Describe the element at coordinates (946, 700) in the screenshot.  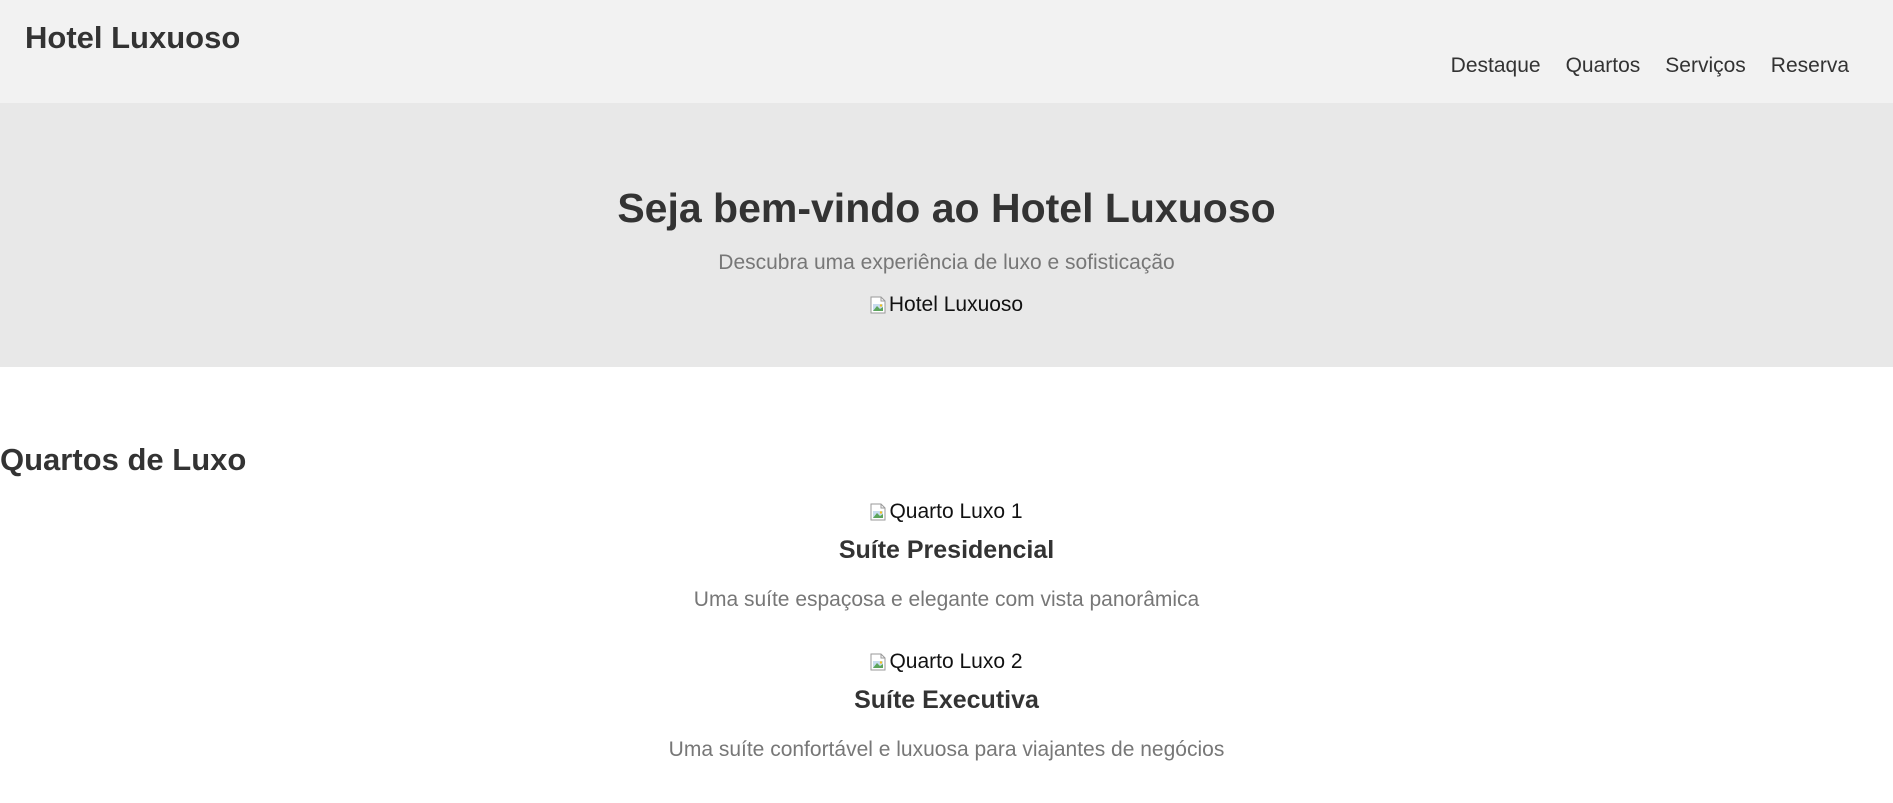
I see `room-name: Suíte Executiva` at that location.